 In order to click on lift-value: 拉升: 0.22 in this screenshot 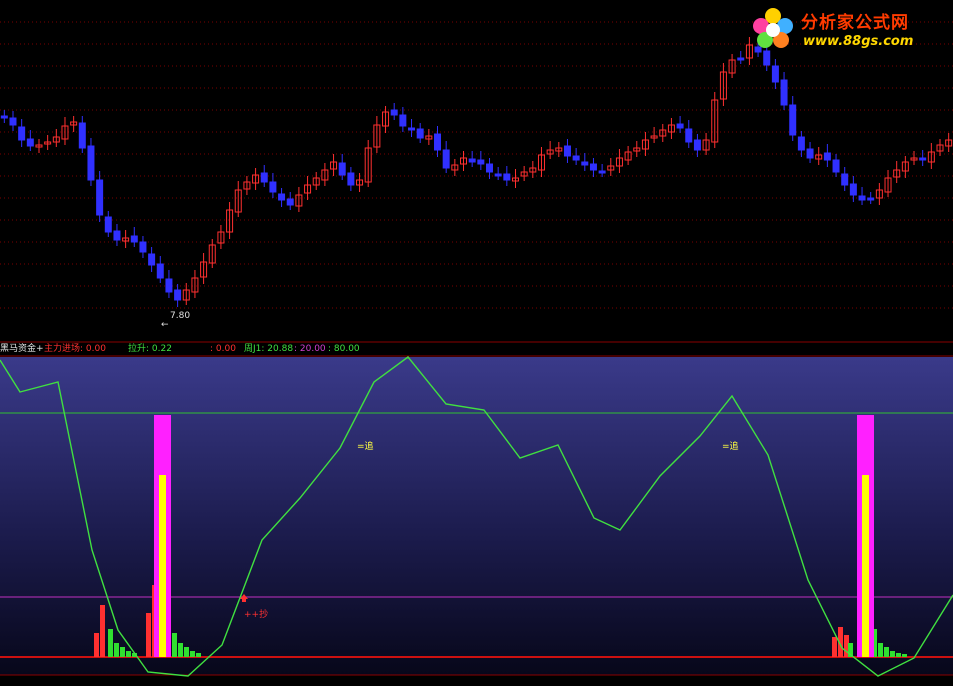, I will do `click(150, 349)`.